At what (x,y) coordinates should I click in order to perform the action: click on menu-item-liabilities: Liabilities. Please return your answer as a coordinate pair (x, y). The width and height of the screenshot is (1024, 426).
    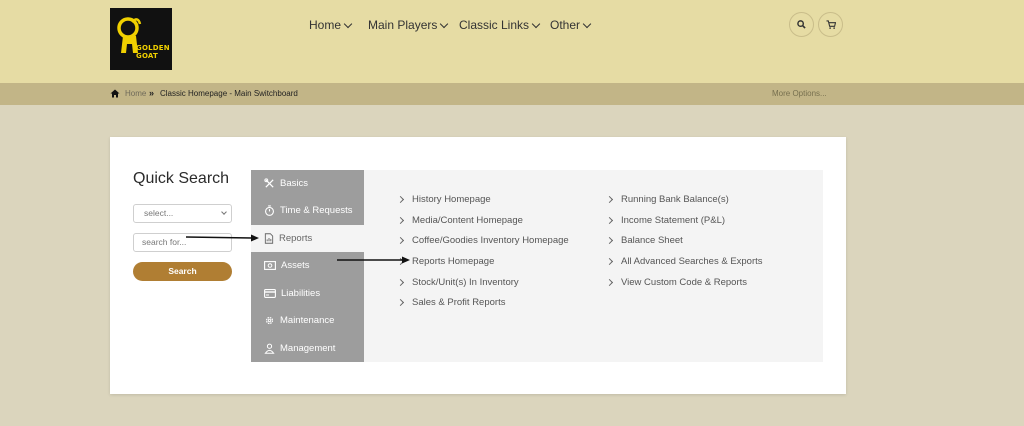
    Looking at the image, I should click on (307, 293).